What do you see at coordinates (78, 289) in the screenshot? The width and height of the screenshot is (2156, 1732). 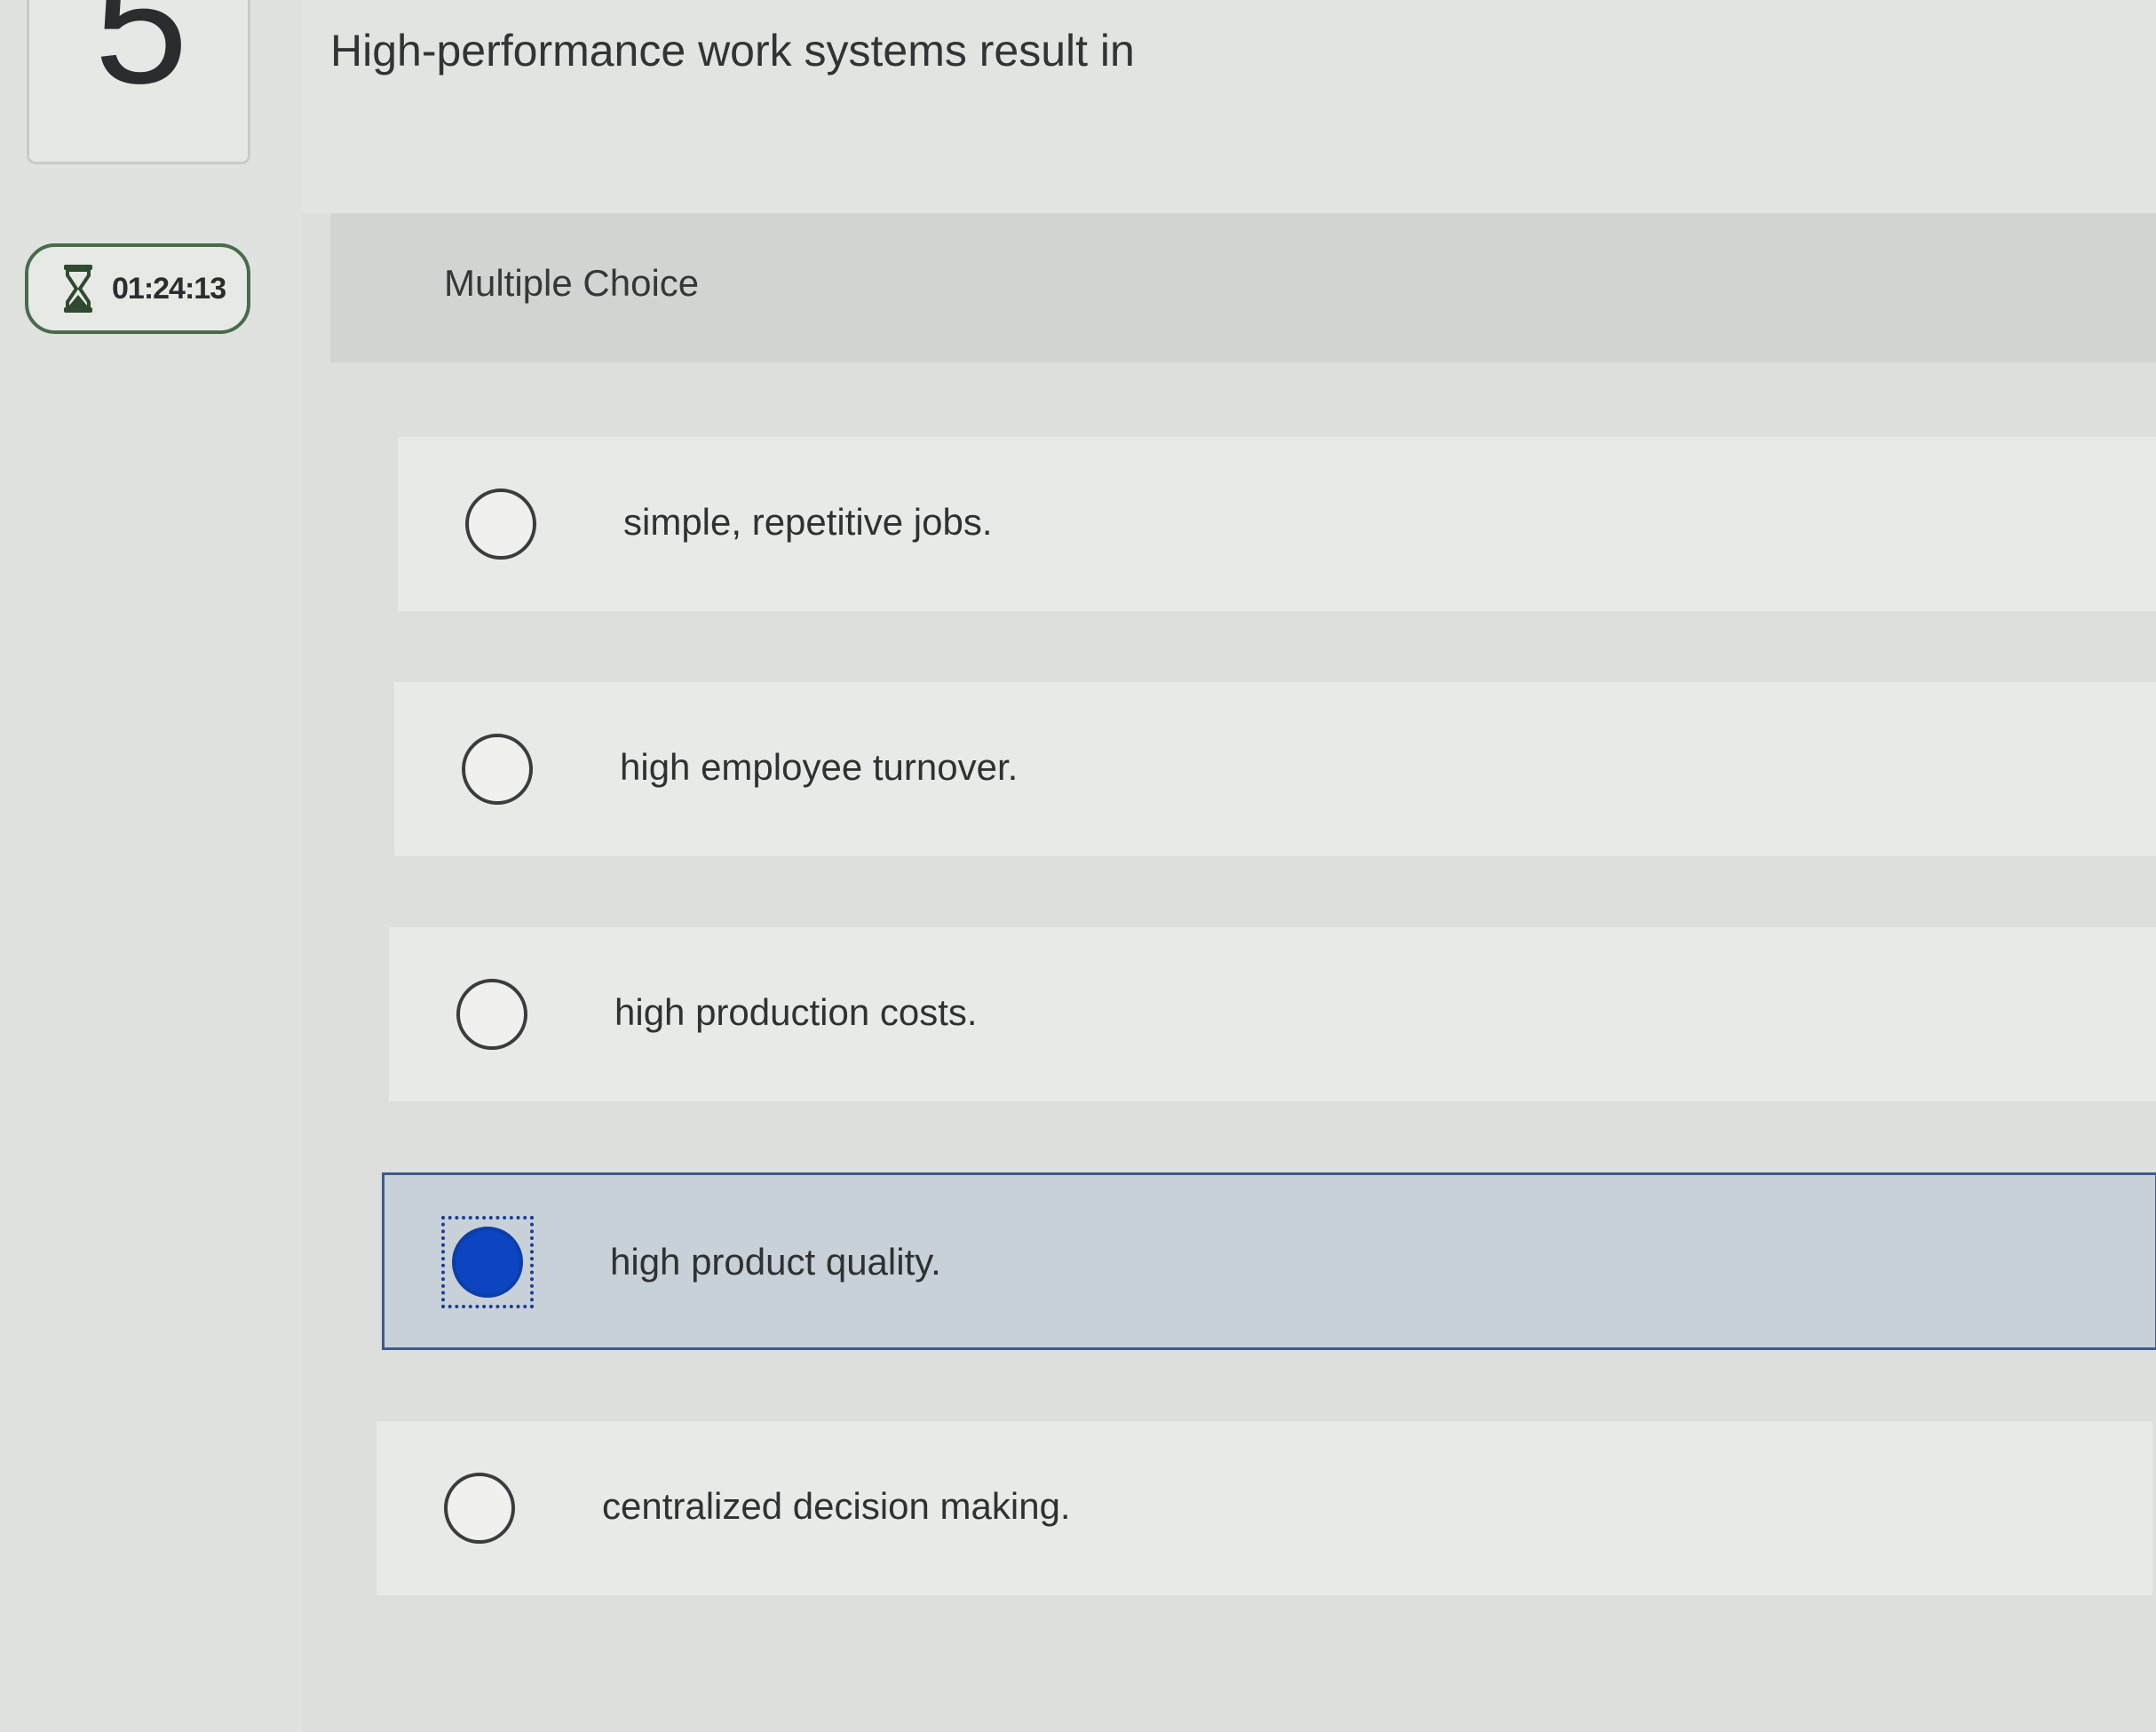 I see `hourglass-icon` at bounding box center [78, 289].